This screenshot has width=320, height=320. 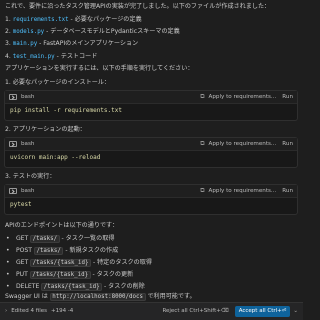 I want to click on step-label: 1. 必要なパッケージのインストール：, so click(x=58, y=82).